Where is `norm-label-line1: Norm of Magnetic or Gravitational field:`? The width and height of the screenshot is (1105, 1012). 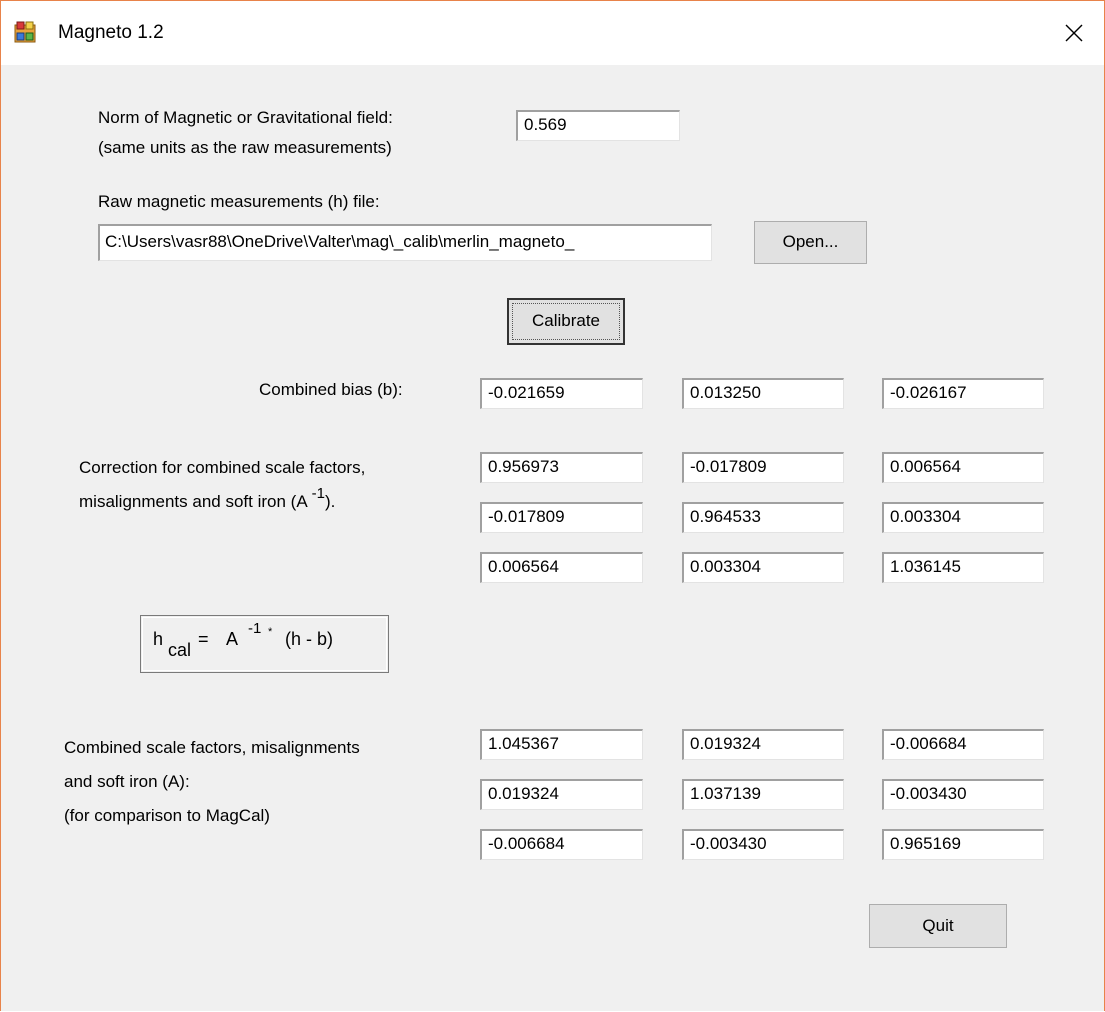
norm-label-line1: Norm of Magnetic or Gravitational field: is located at coordinates (245, 117).